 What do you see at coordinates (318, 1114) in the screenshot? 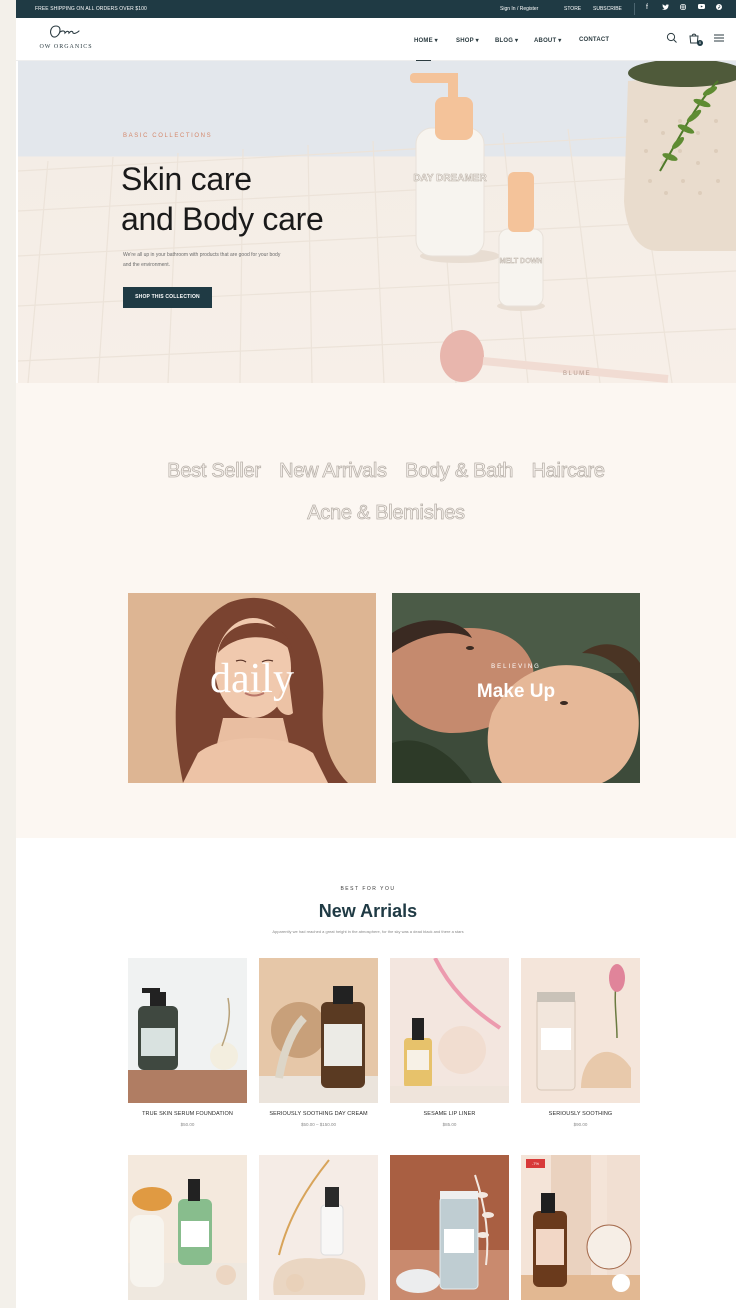
I see `product-name: SERIOUSLY SOOTHING DAY CREAM` at bounding box center [318, 1114].